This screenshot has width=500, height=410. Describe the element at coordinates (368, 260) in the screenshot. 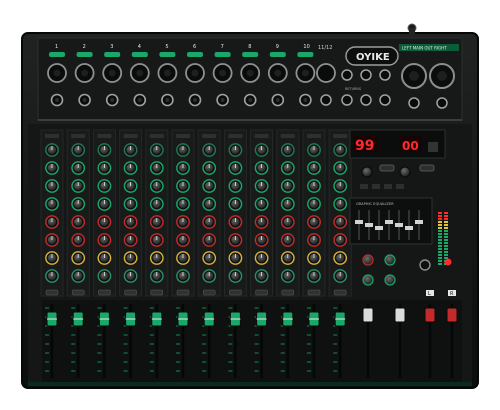

I see `phones-level-knob` at that location.